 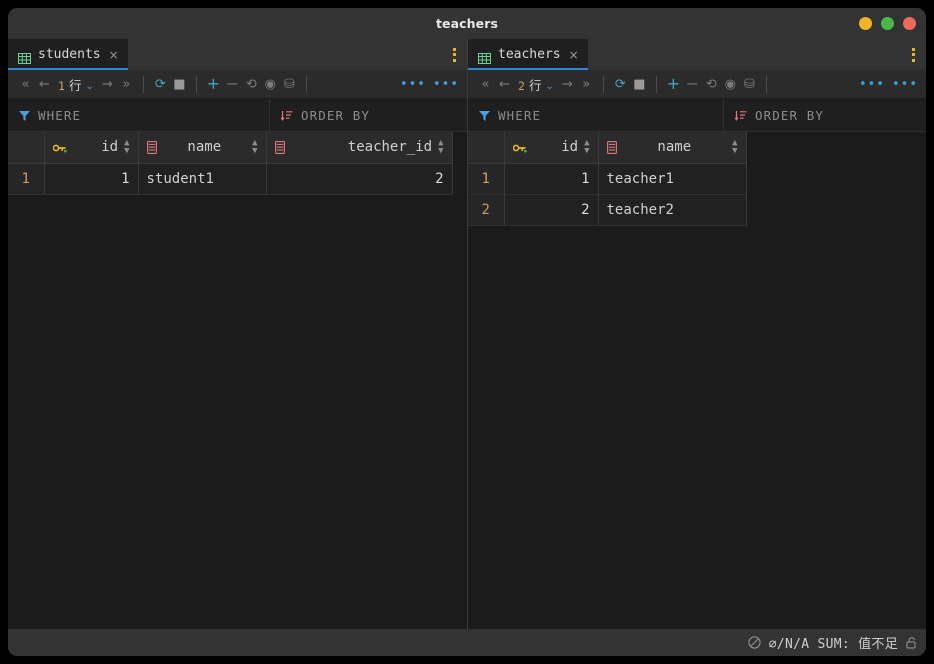 I want to click on no-value-circle-icon, so click(x=754, y=642).